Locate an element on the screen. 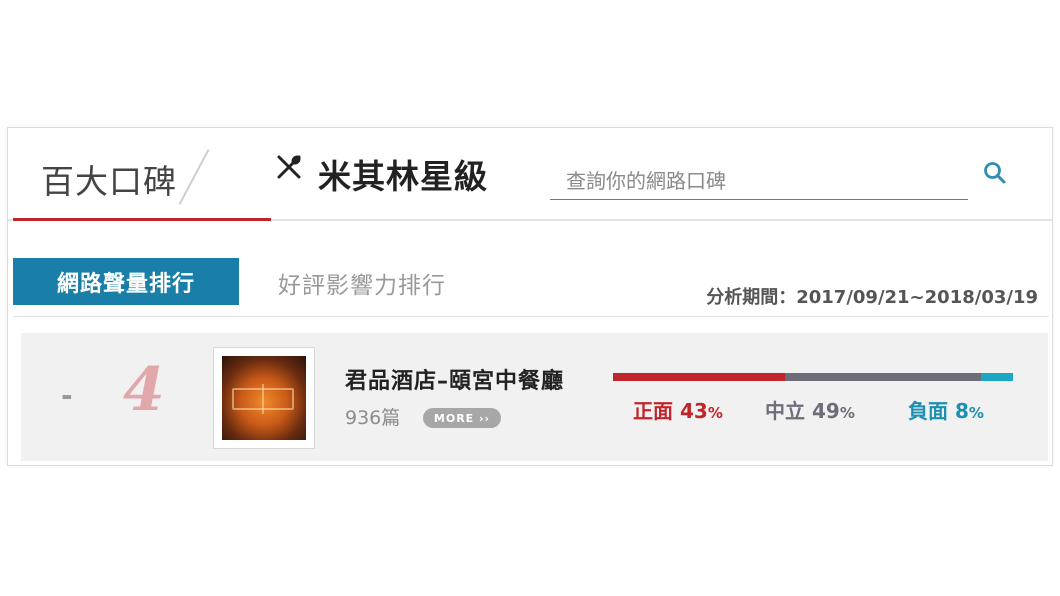  sentiment-neutral-label: 中立 is located at coordinates (785, 411).